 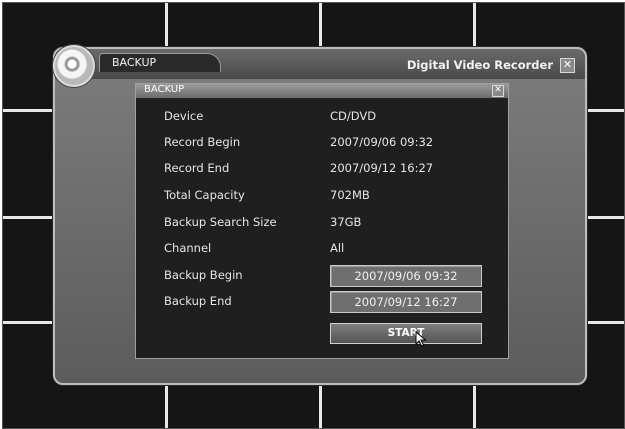 What do you see at coordinates (382, 142) in the screenshot?
I see `record-begin-value: 2007/09/06 09:32` at bounding box center [382, 142].